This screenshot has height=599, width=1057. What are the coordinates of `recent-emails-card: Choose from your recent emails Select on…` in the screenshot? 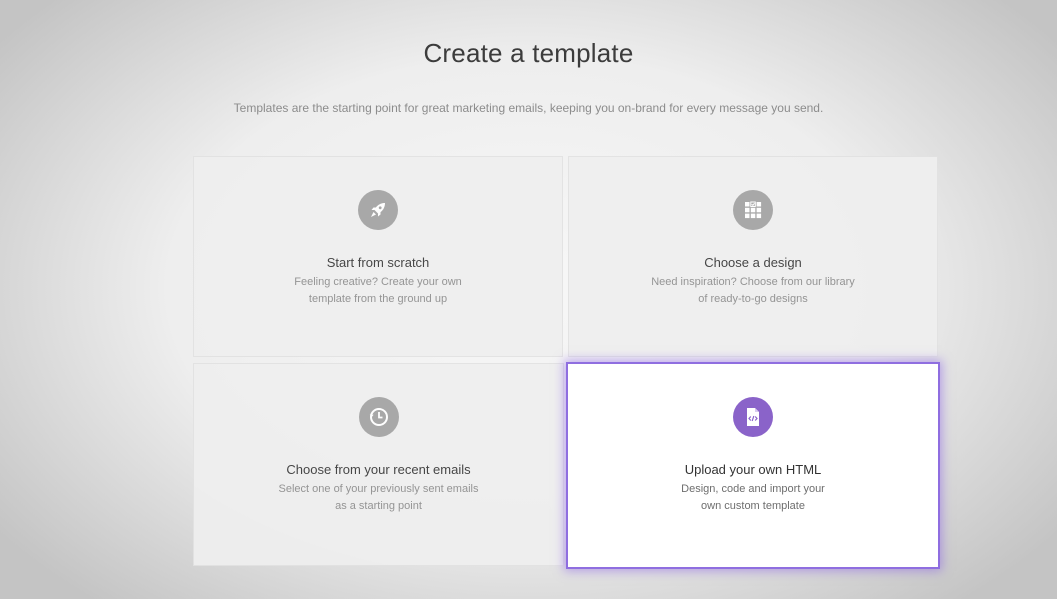 It's located at (378, 464).